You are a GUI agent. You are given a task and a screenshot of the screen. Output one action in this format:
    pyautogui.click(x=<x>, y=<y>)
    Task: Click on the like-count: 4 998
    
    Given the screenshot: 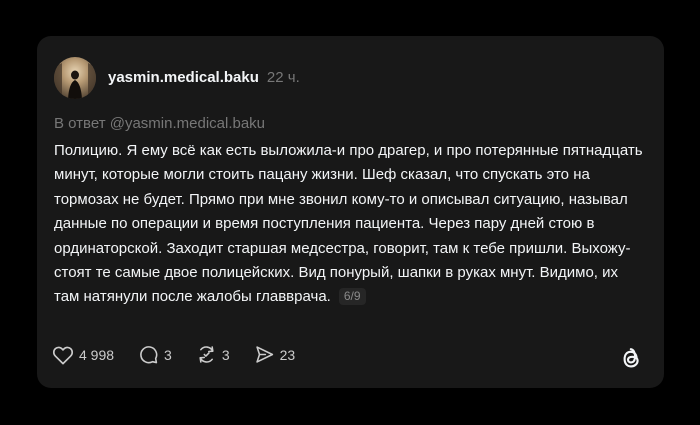 What is the action you would take?
    pyautogui.click(x=97, y=354)
    